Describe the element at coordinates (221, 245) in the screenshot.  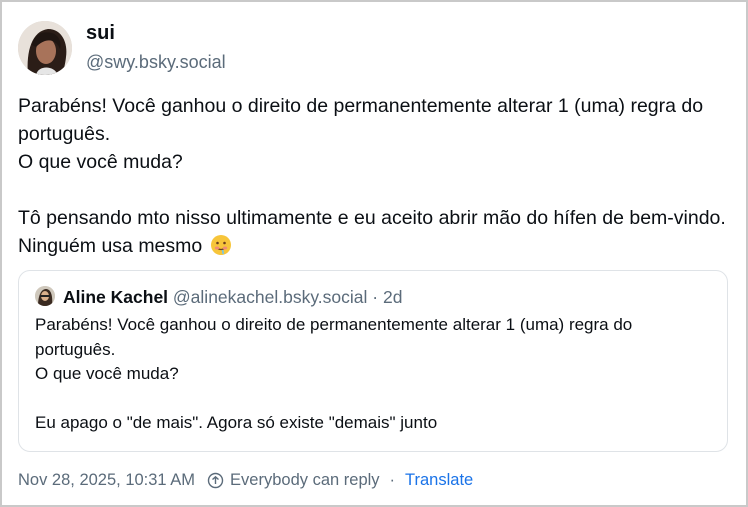
I see `drooling-face-emoji-icon` at that location.